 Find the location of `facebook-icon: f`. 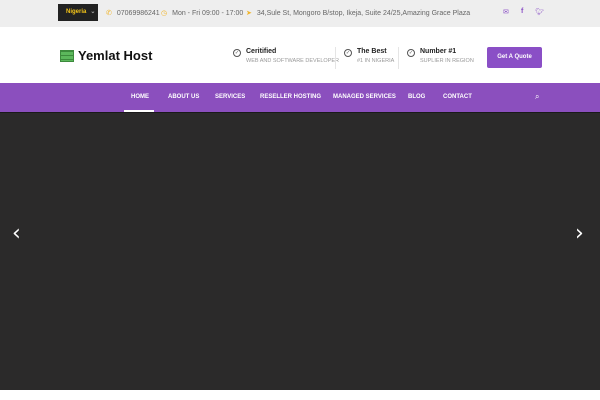

facebook-icon: f is located at coordinates (522, 11).